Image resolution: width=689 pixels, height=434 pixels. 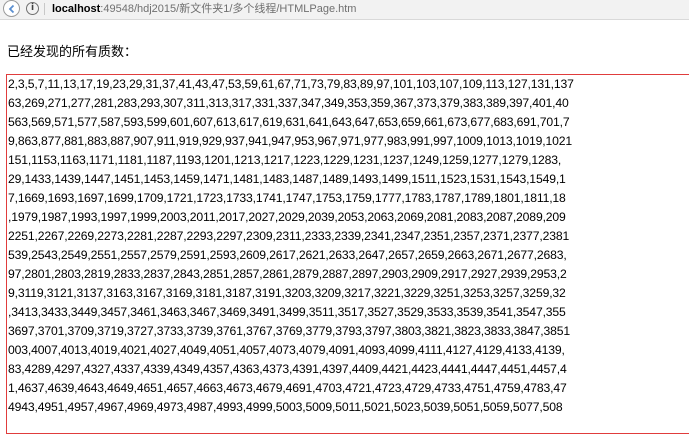 What do you see at coordinates (32, 8) in the screenshot?
I see `info-icon: i` at bounding box center [32, 8].